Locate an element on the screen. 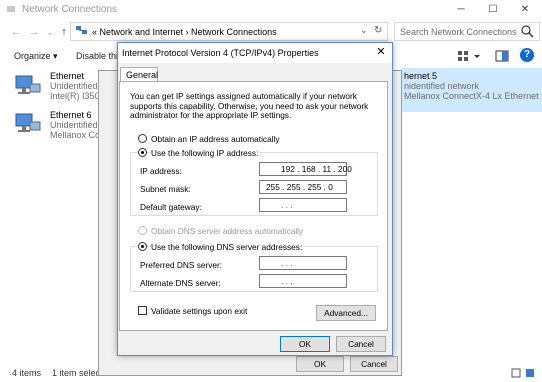 Image resolution: width=542 pixels, height=382 pixels. alternate-dns-label: Alternate DNS server: is located at coordinates (180, 283).